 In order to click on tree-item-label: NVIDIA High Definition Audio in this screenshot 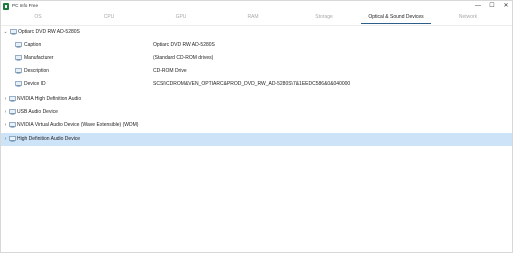, I will do `click(49, 99)`.